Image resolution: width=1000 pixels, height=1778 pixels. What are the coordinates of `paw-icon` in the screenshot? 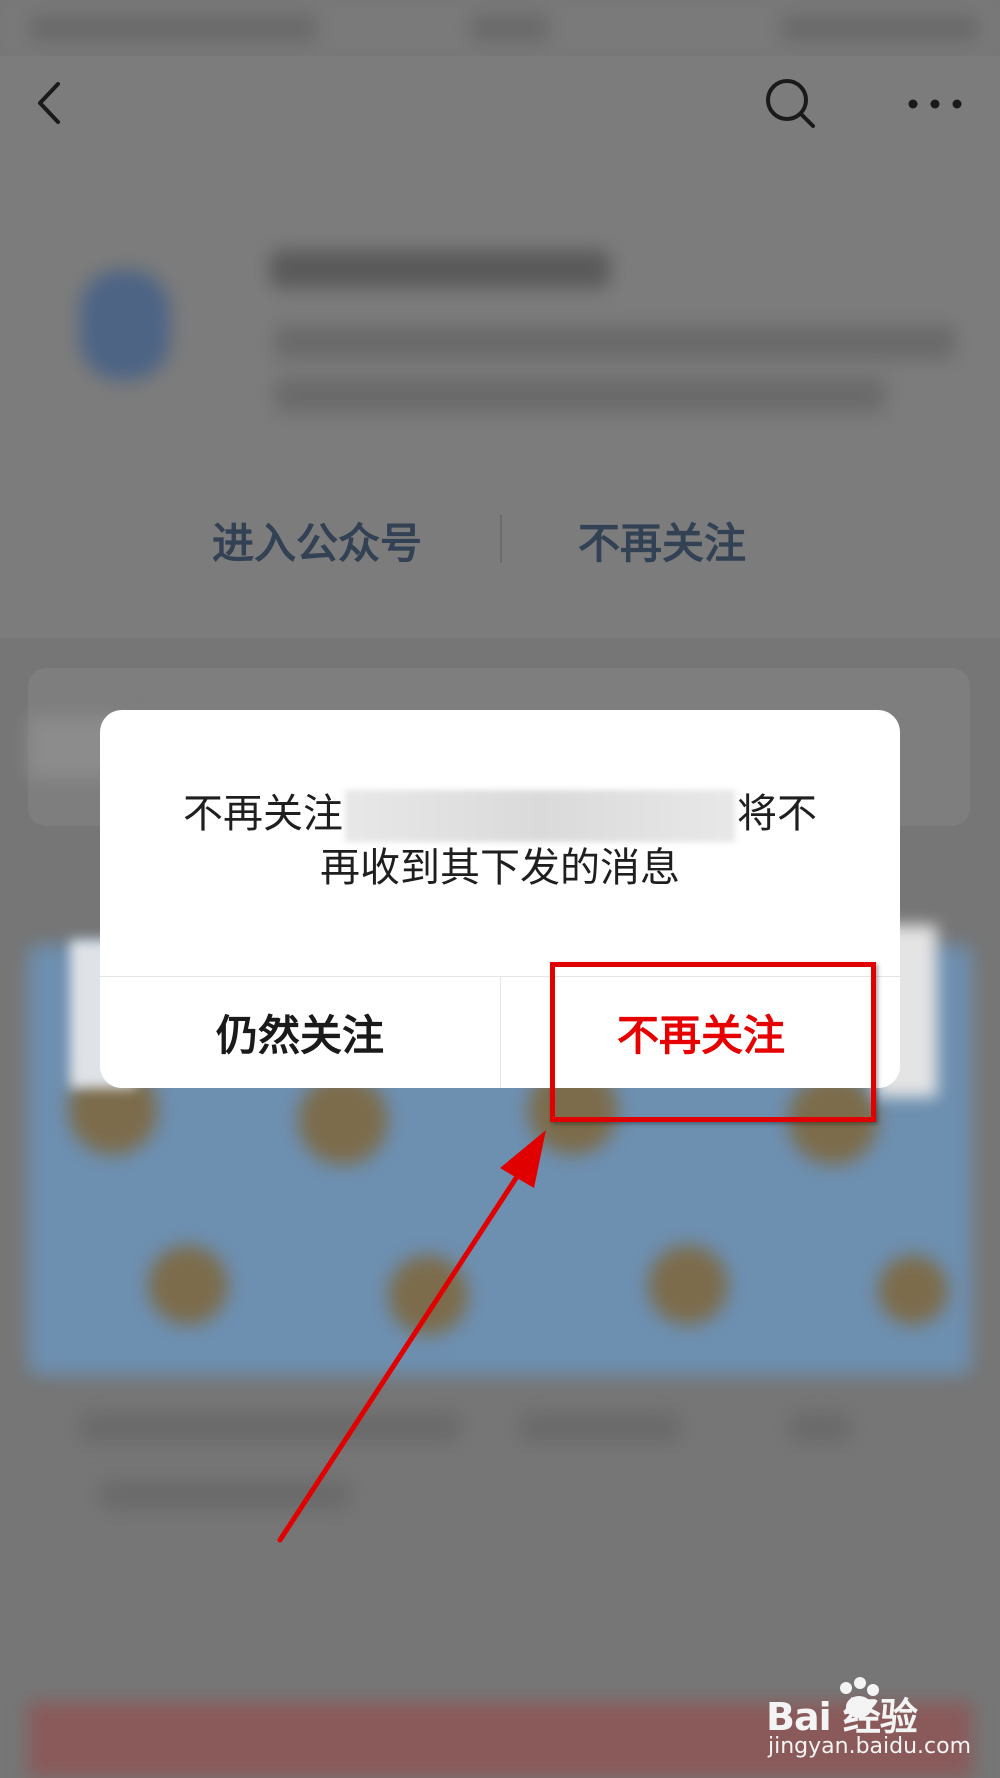 It's located at (859, 1697).